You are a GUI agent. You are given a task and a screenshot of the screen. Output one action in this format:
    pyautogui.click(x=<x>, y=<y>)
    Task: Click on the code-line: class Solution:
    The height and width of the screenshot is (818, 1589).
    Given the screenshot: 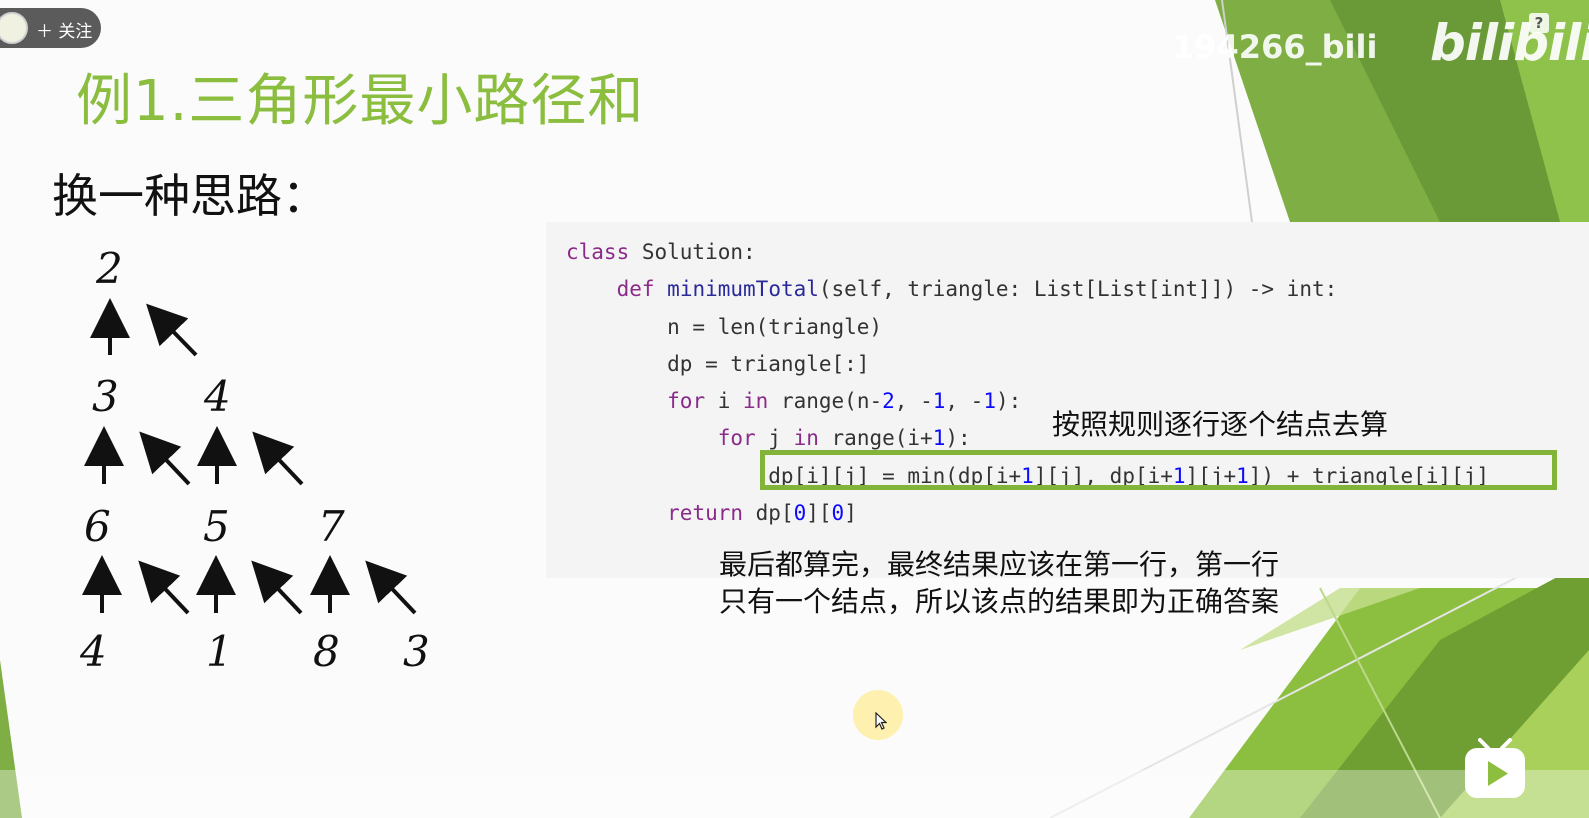 What is the action you would take?
    pyautogui.click(x=661, y=252)
    